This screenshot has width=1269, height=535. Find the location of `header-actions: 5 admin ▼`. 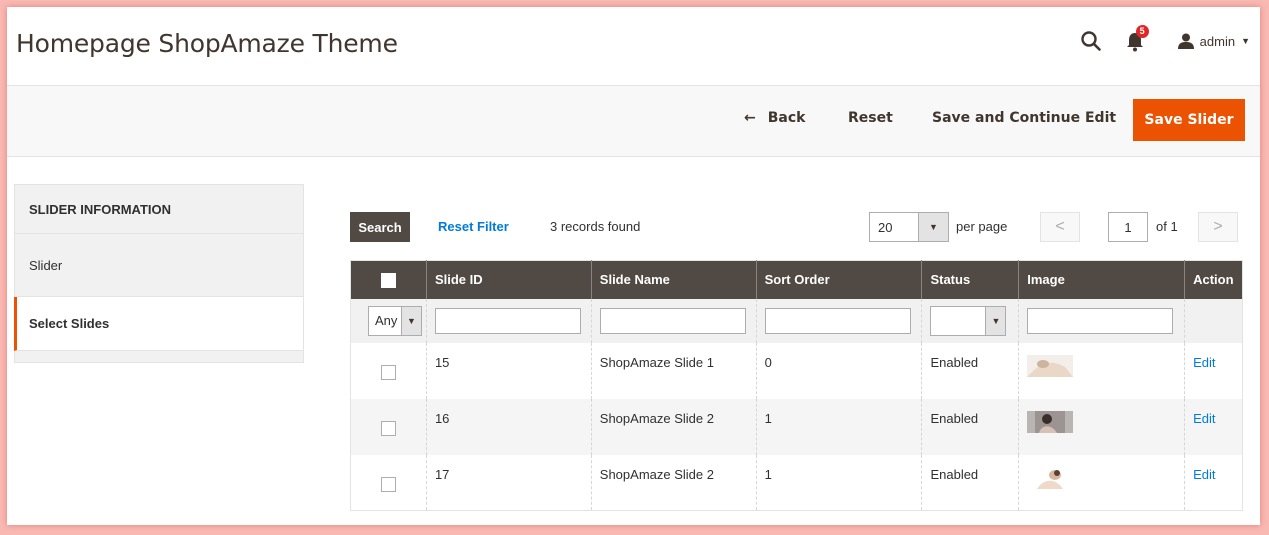

header-actions: 5 admin ▼ is located at coordinates (1165, 39).